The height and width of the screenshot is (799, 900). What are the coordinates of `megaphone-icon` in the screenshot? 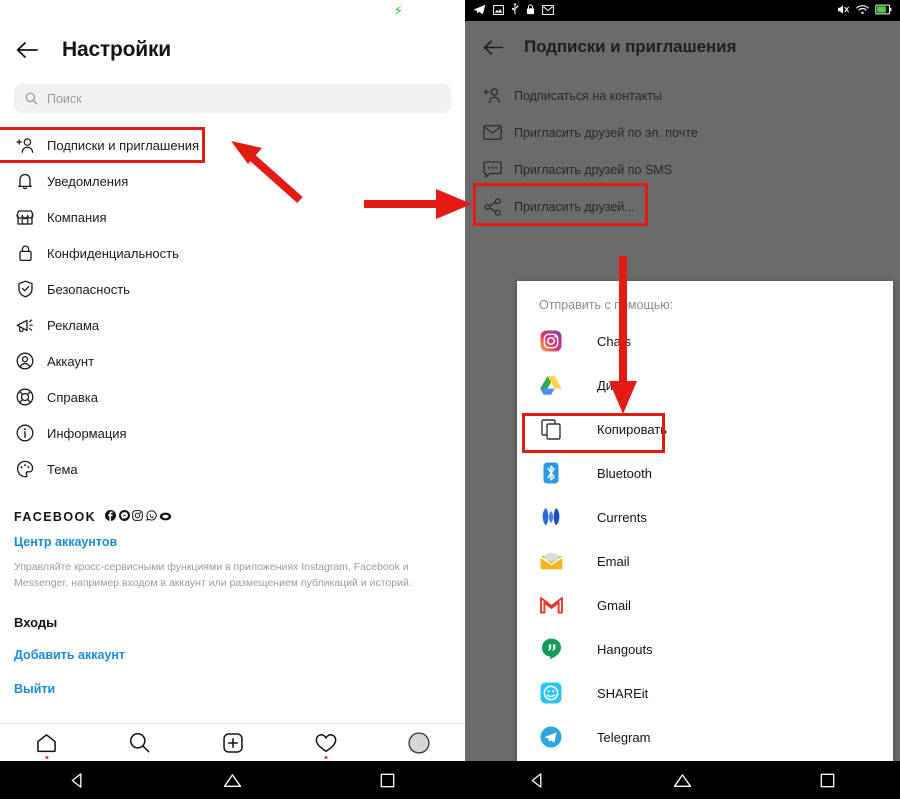 It's located at (25, 325).